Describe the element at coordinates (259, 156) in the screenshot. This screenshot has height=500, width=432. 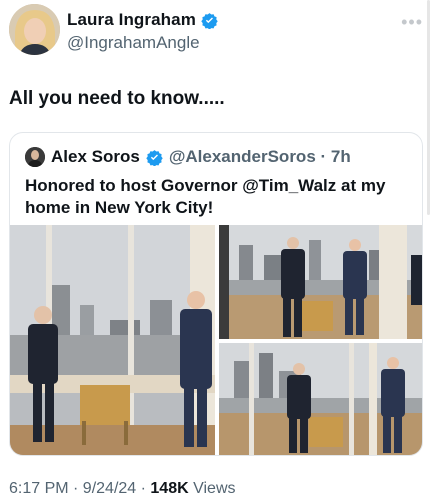
I see `quoted-handle-time: @AlexanderSoros · 7h` at that location.